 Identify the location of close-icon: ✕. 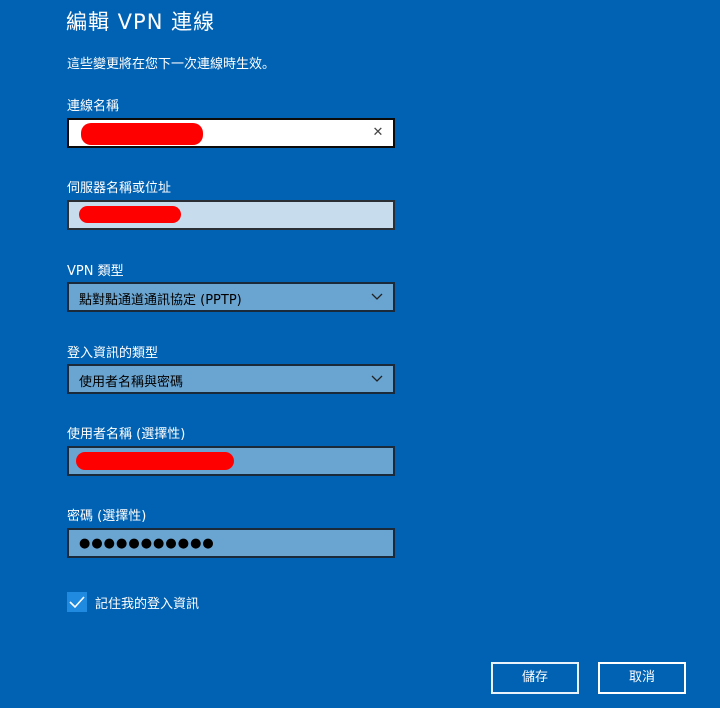
(378, 133).